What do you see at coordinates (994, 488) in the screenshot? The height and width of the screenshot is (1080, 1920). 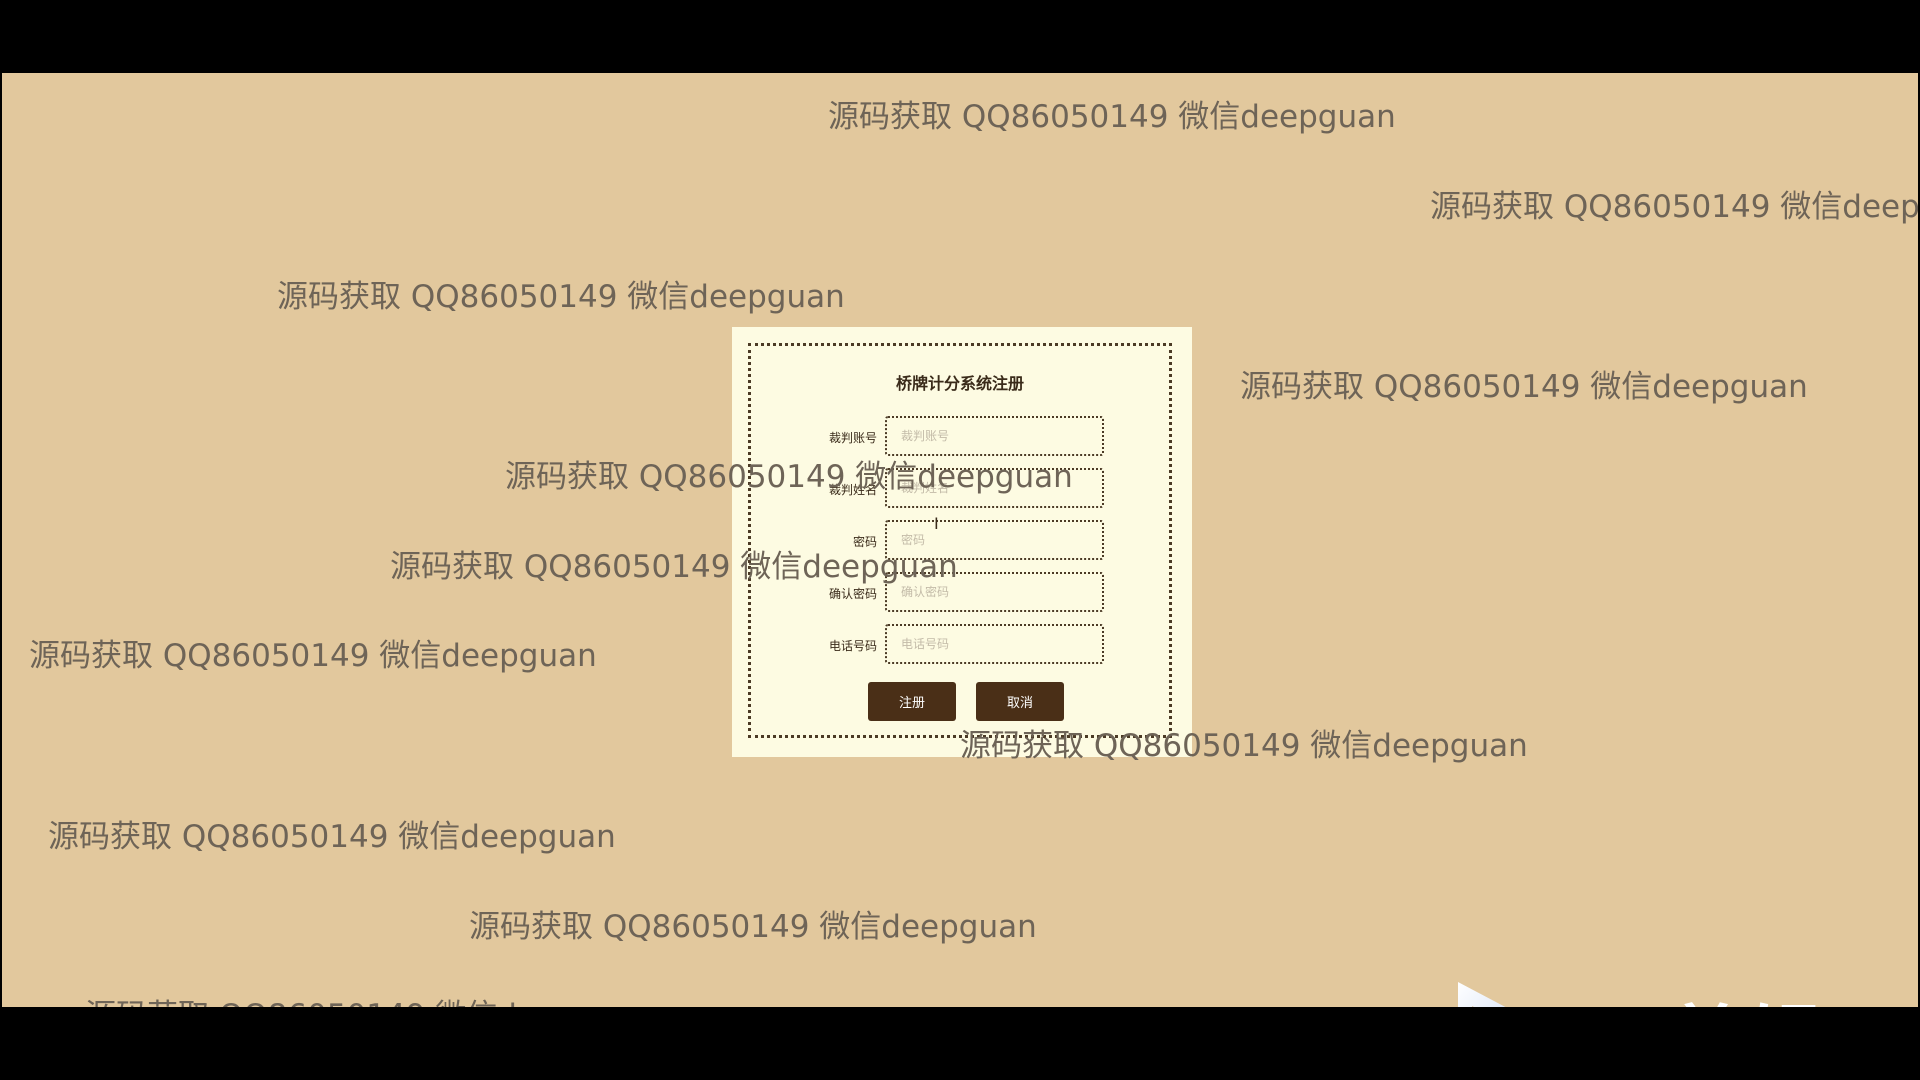 I see `name-input` at bounding box center [994, 488].